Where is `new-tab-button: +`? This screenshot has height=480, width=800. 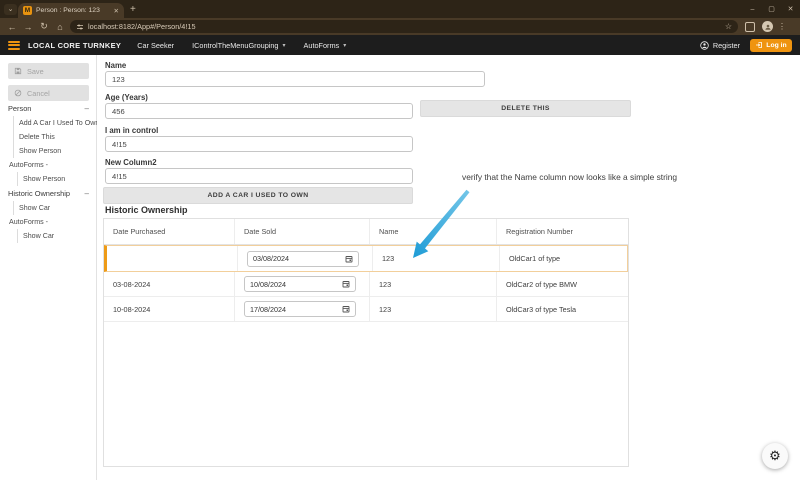 new-tab-button: + is located at coordinates (133, 10).